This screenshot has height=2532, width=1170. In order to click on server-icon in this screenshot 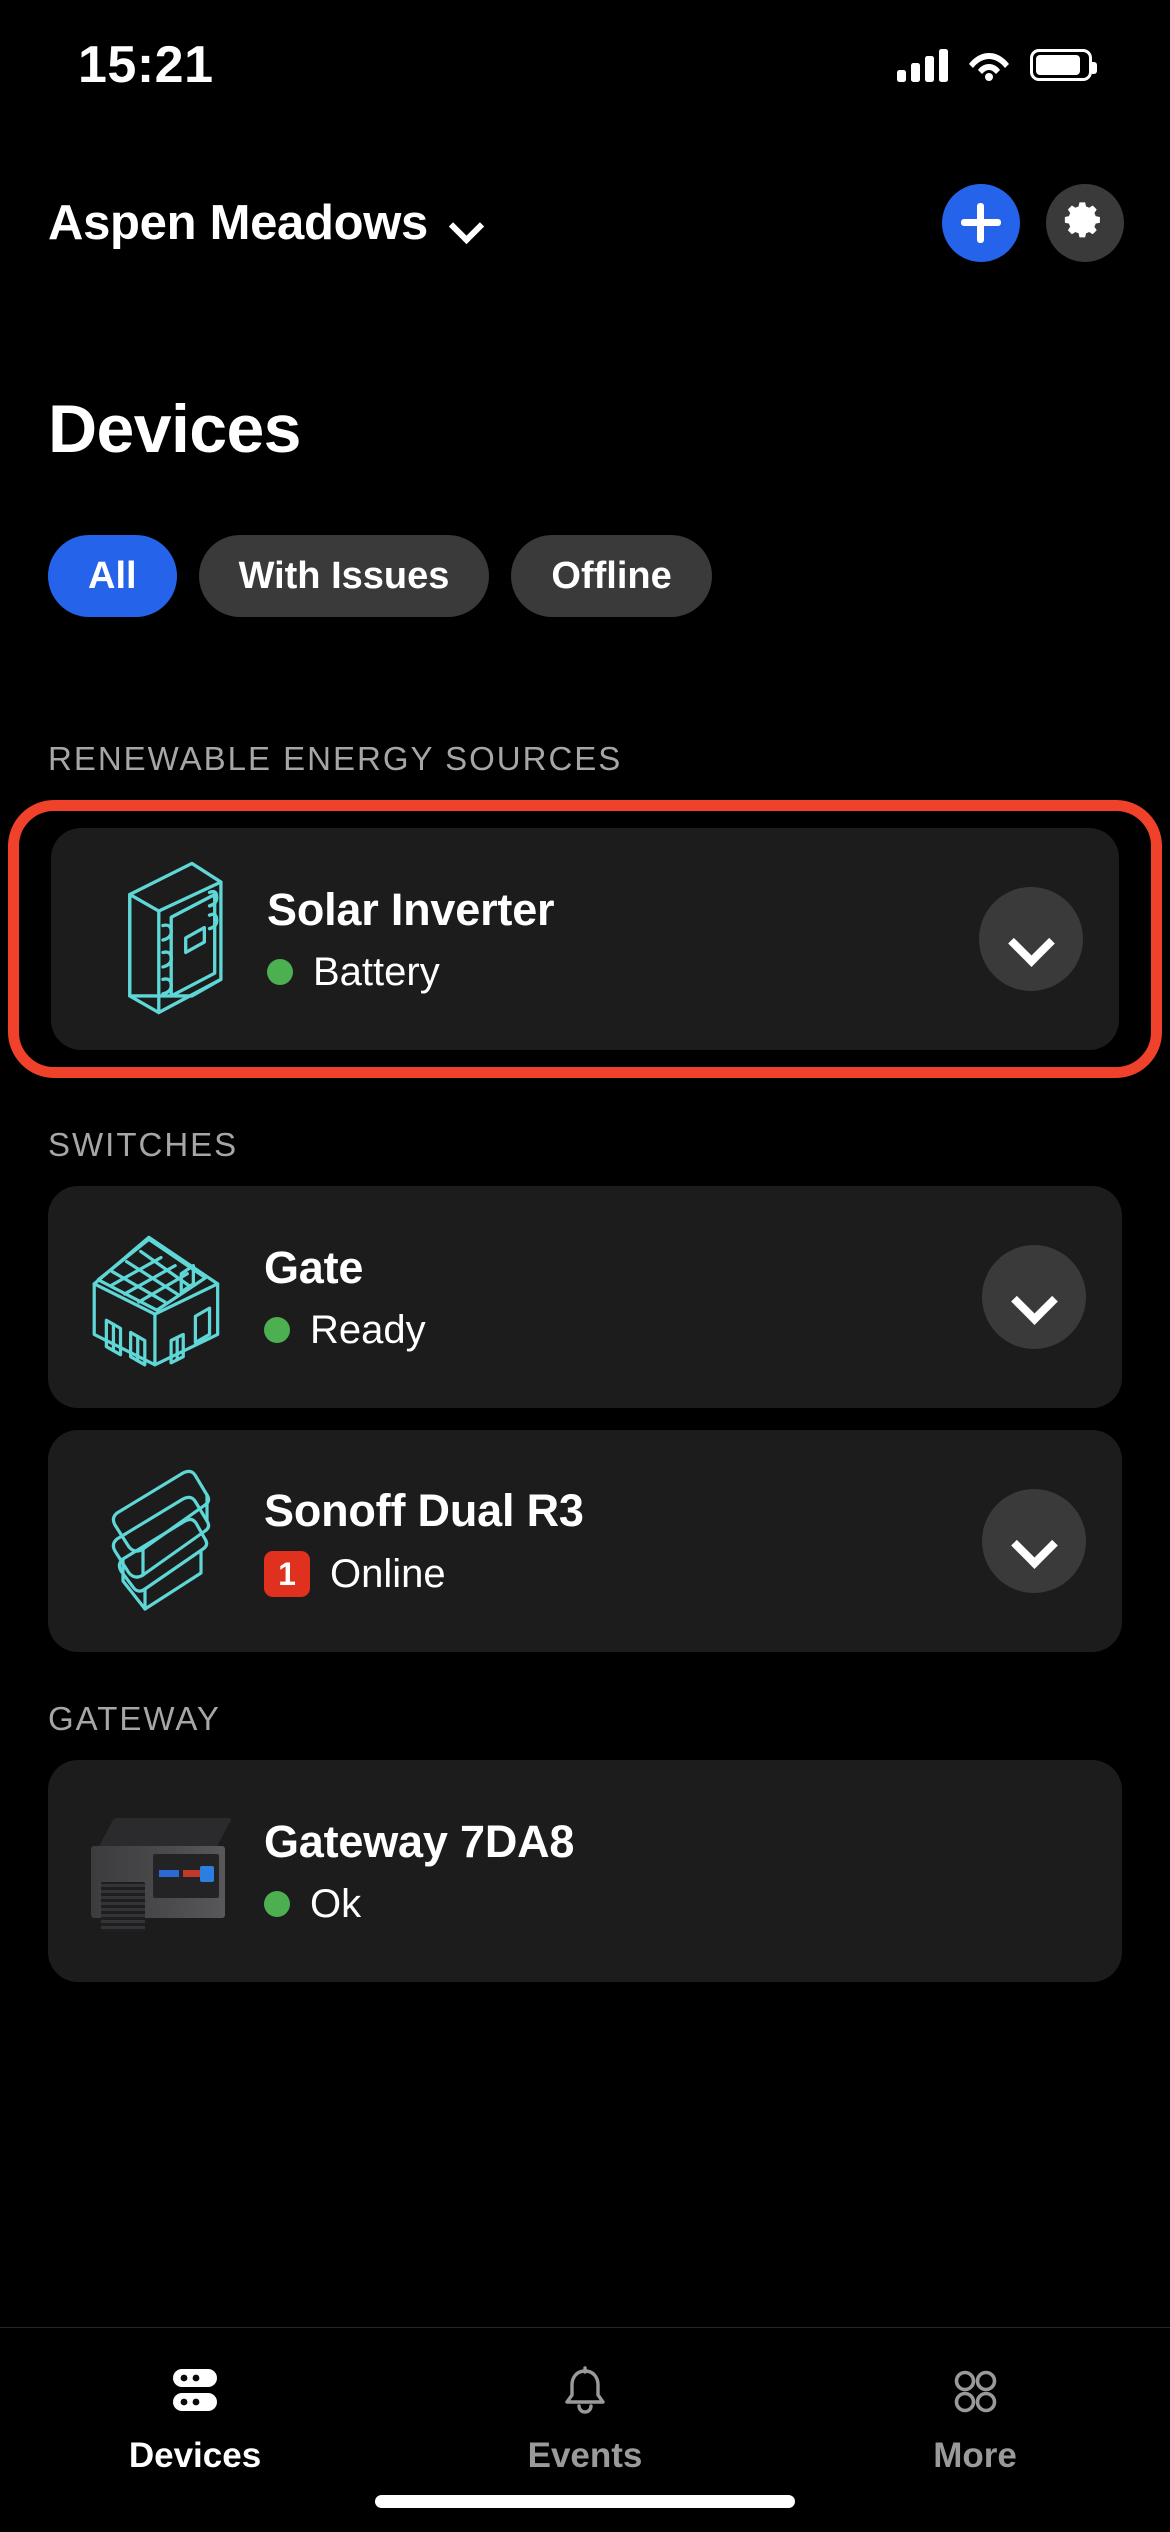, I will do `click(195, 2391)`.